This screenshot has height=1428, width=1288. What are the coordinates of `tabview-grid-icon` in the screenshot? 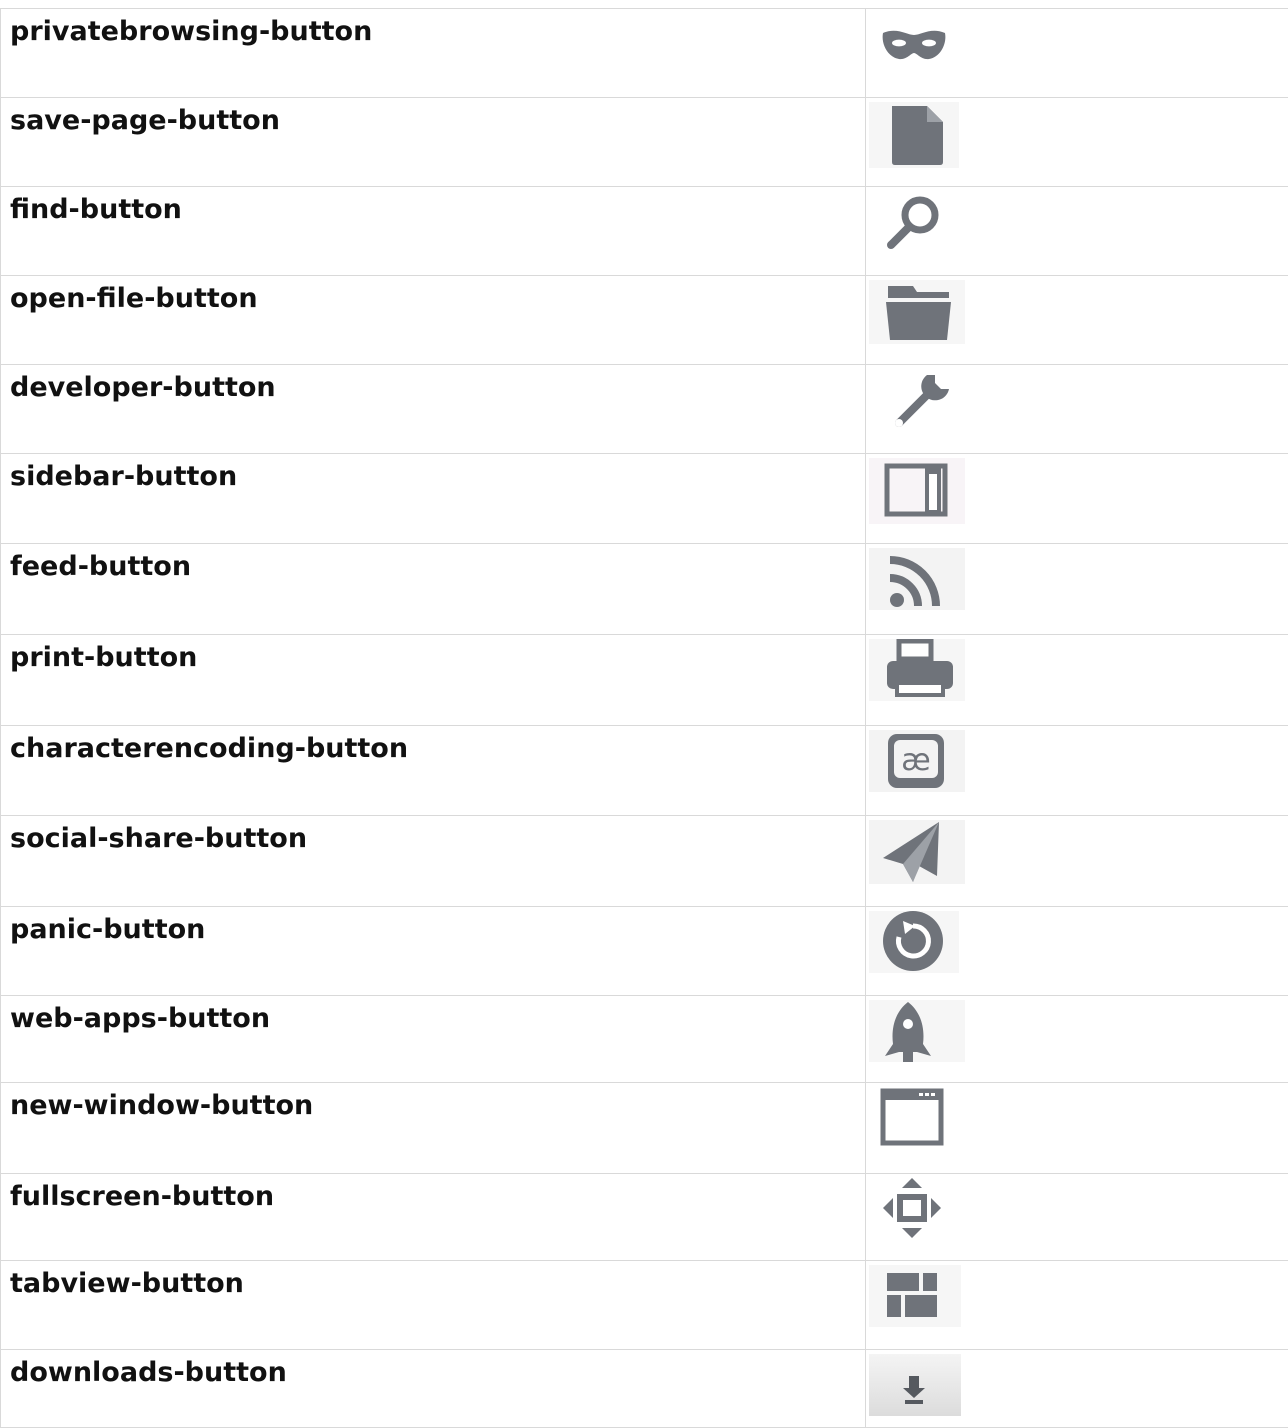 It's located at (1078, 1305).